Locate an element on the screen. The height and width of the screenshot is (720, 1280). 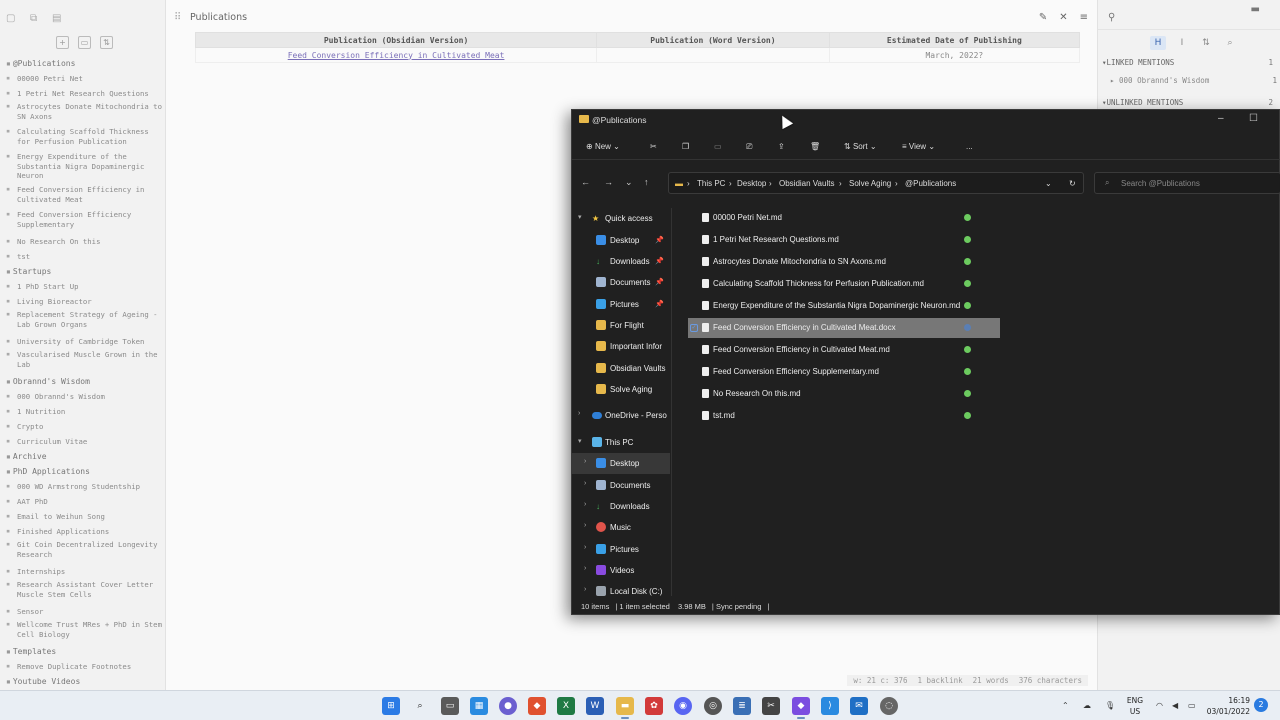
files-tab-icon: ▢ is located at coordinates (10, 18).